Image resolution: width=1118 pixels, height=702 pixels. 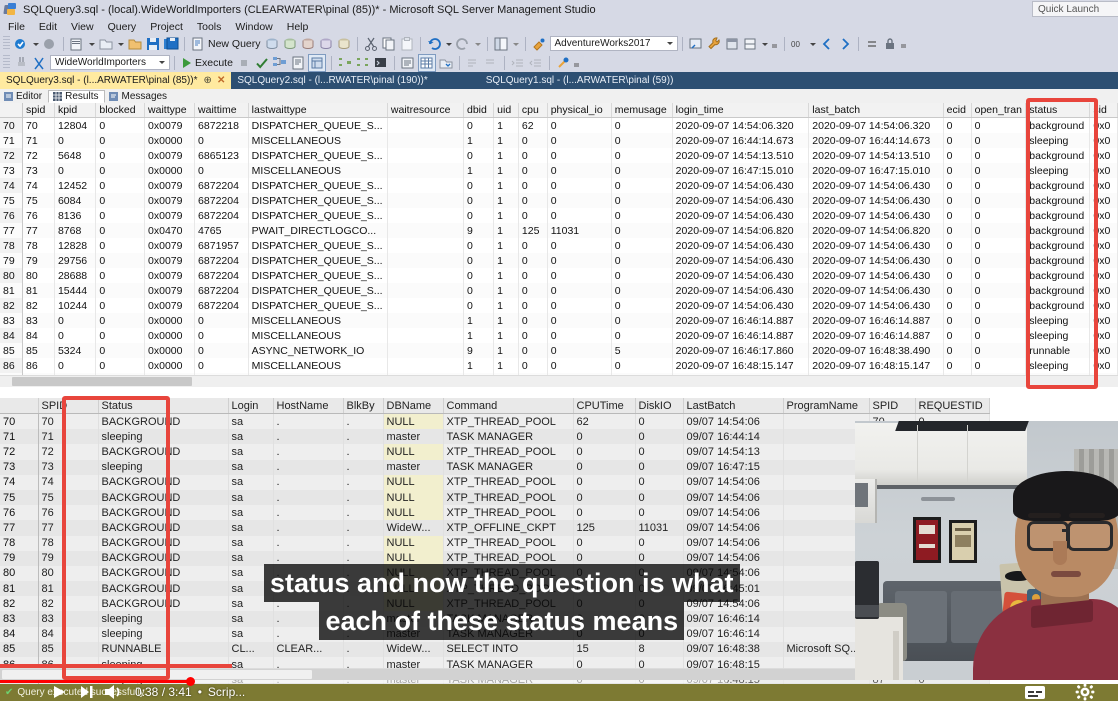 What do you see at coordinates (563, 63) in the screenshot?
I see `specify-values-icon` at bounding box center [563, 63].